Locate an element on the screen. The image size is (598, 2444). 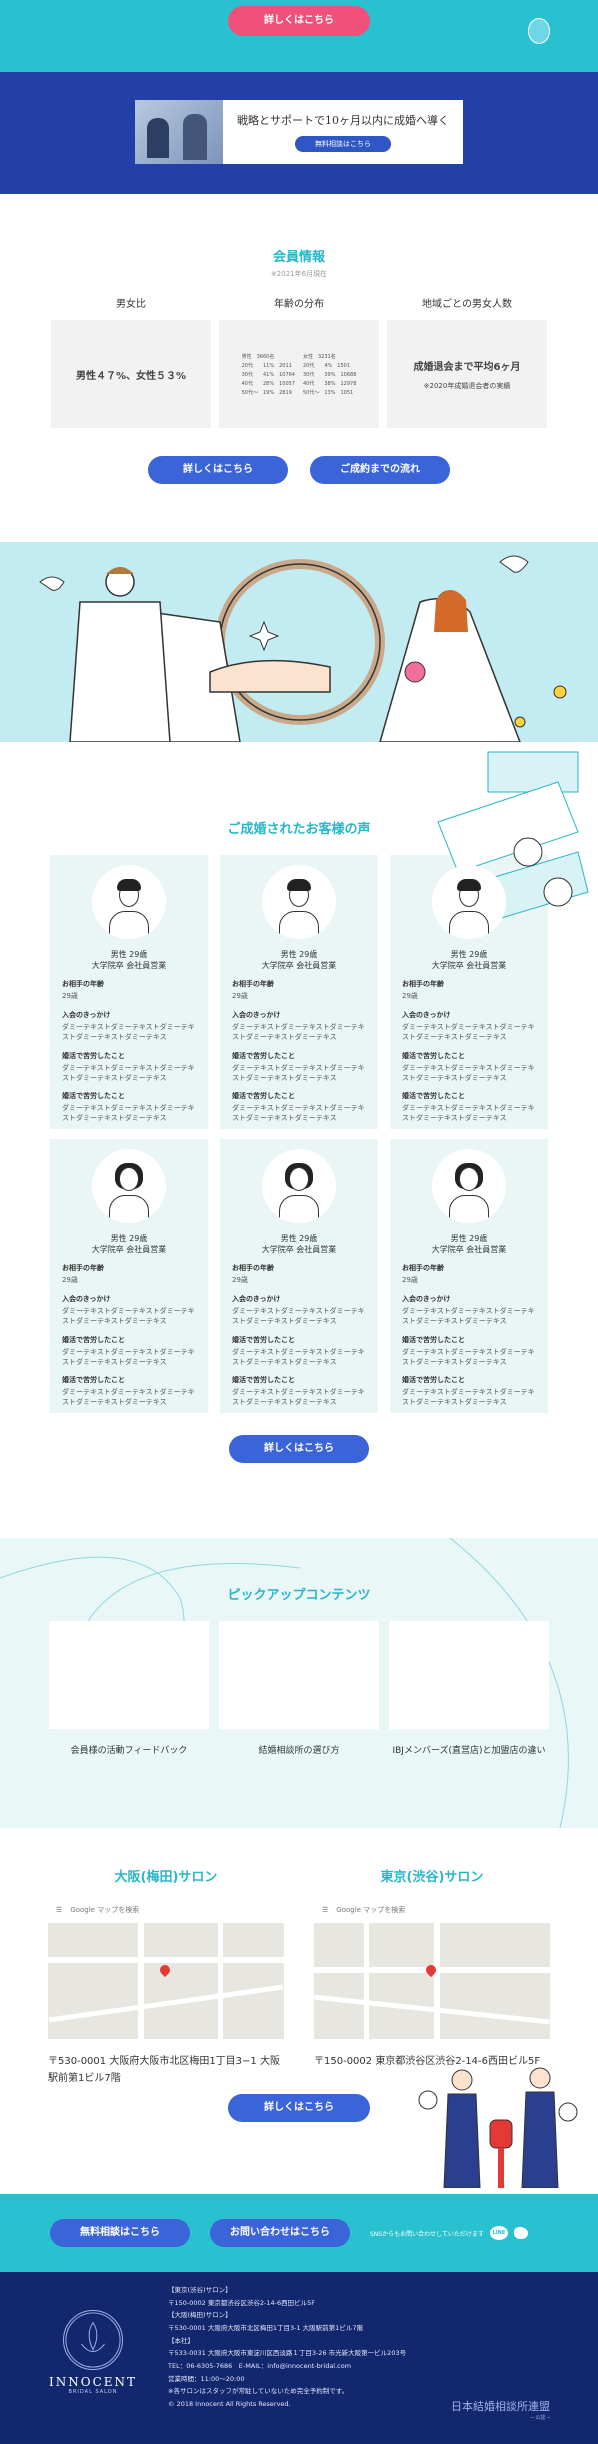
contact-button: お問い合わせはこちら is located at coordinates (280, 2233).